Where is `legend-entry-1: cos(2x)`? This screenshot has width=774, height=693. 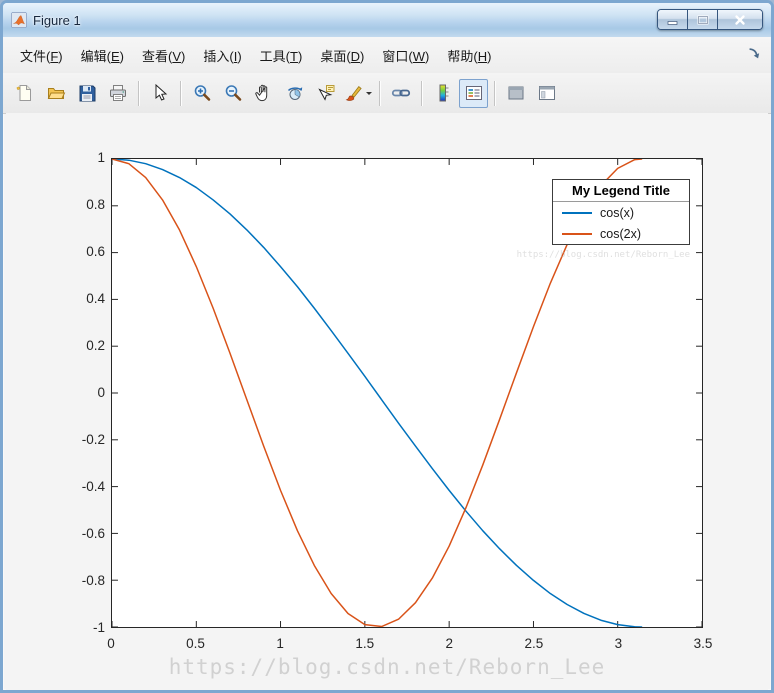
legend-entry-1: cos(2x) is located at coordinates (621, 233).